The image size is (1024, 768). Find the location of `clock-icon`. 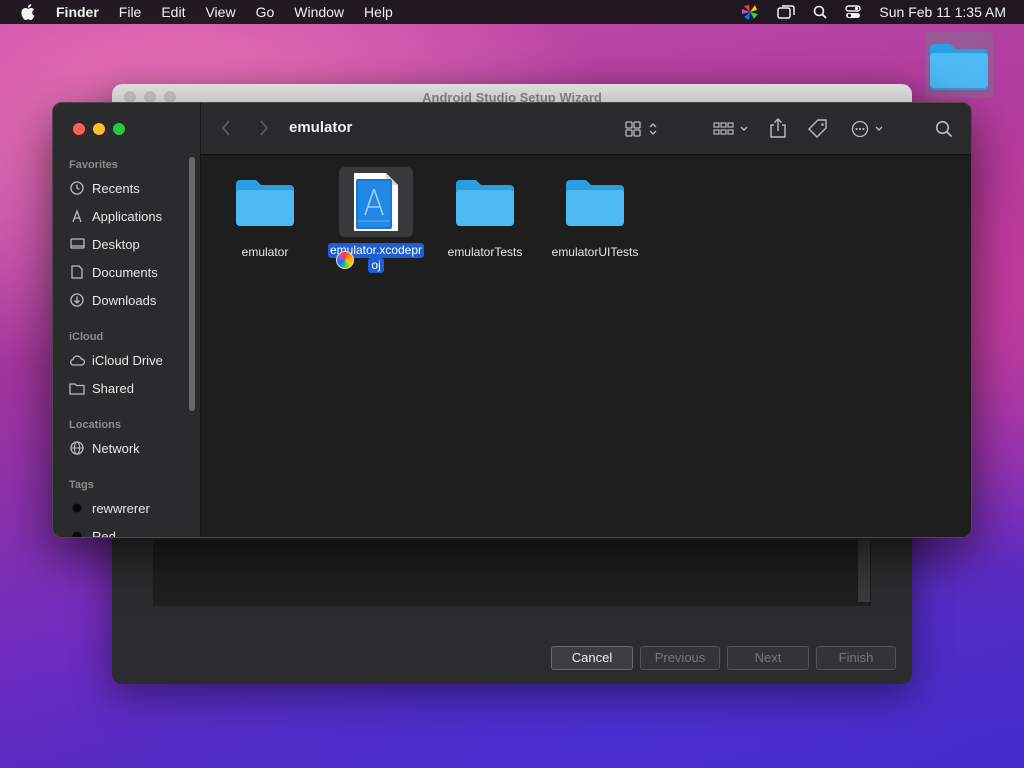

clock-icon is located at coordinates (77, 188).